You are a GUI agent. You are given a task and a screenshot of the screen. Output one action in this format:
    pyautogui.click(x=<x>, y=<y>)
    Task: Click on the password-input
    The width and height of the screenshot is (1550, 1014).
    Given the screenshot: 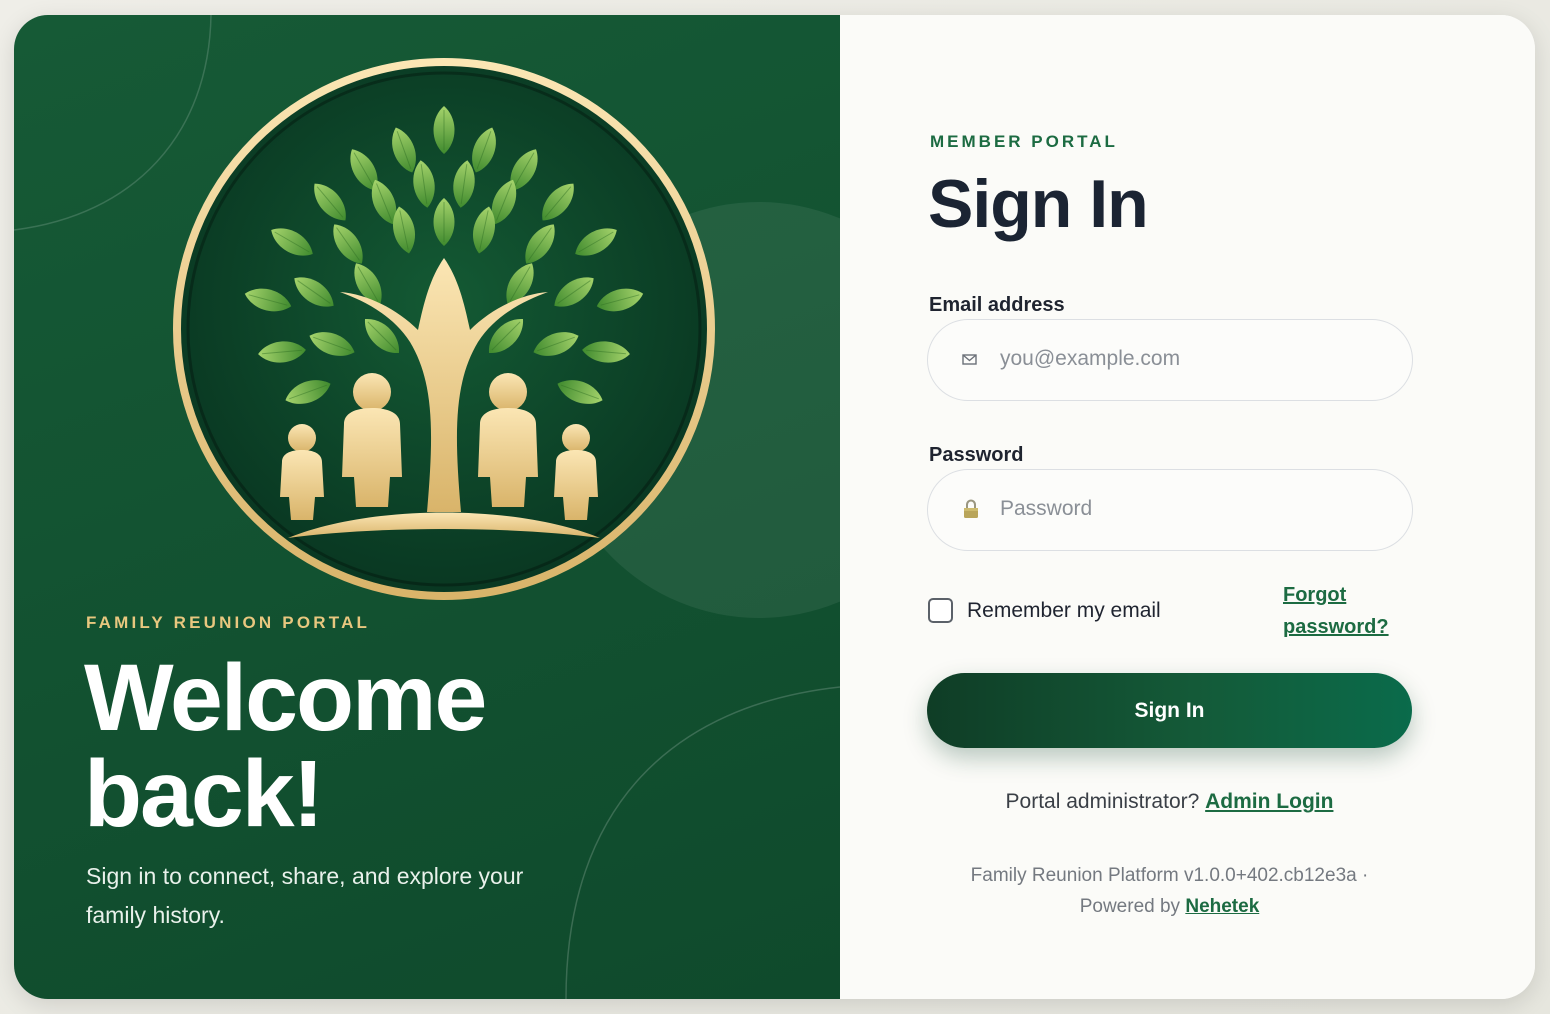 What is the action you would take?
    pyautogui.click(x=1195, y=509)
    